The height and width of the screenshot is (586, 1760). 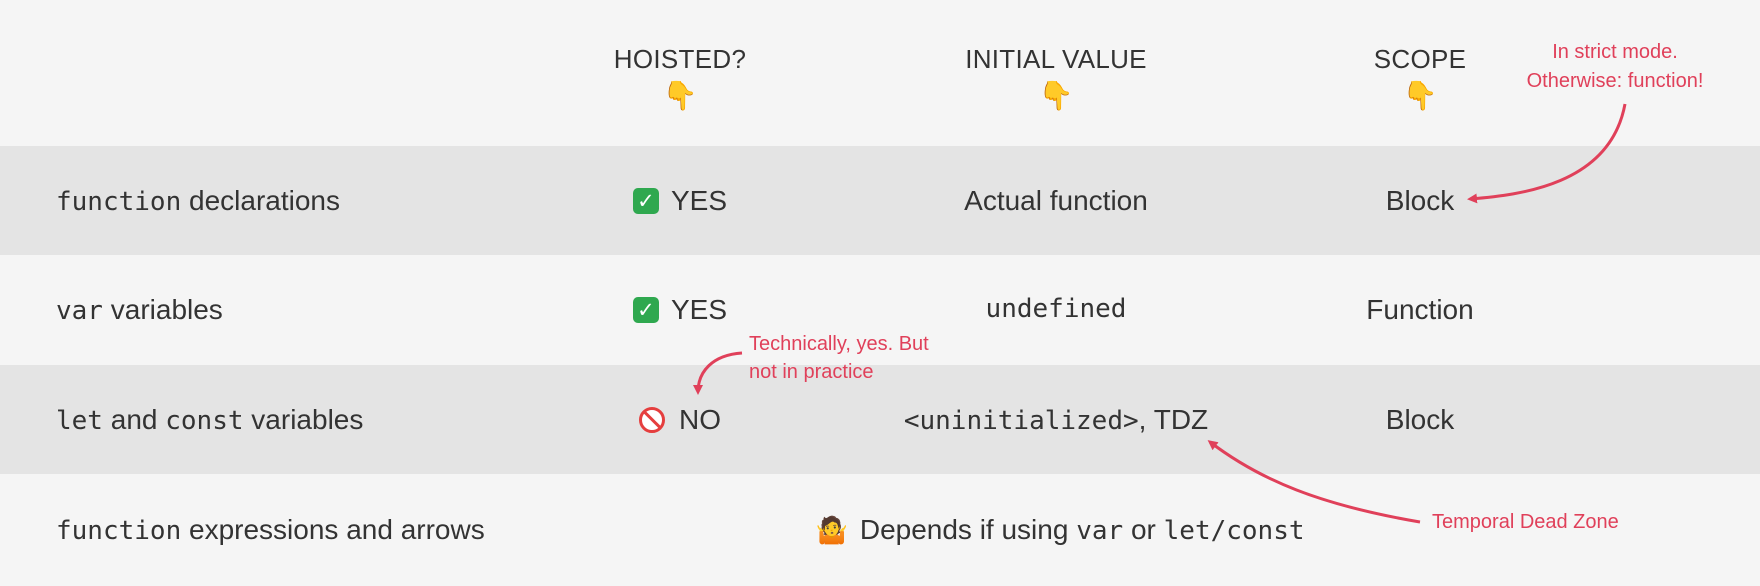 I want to click on initial-value-cell: <uninitialized>, TDZ, so click(x=1056, y=419).